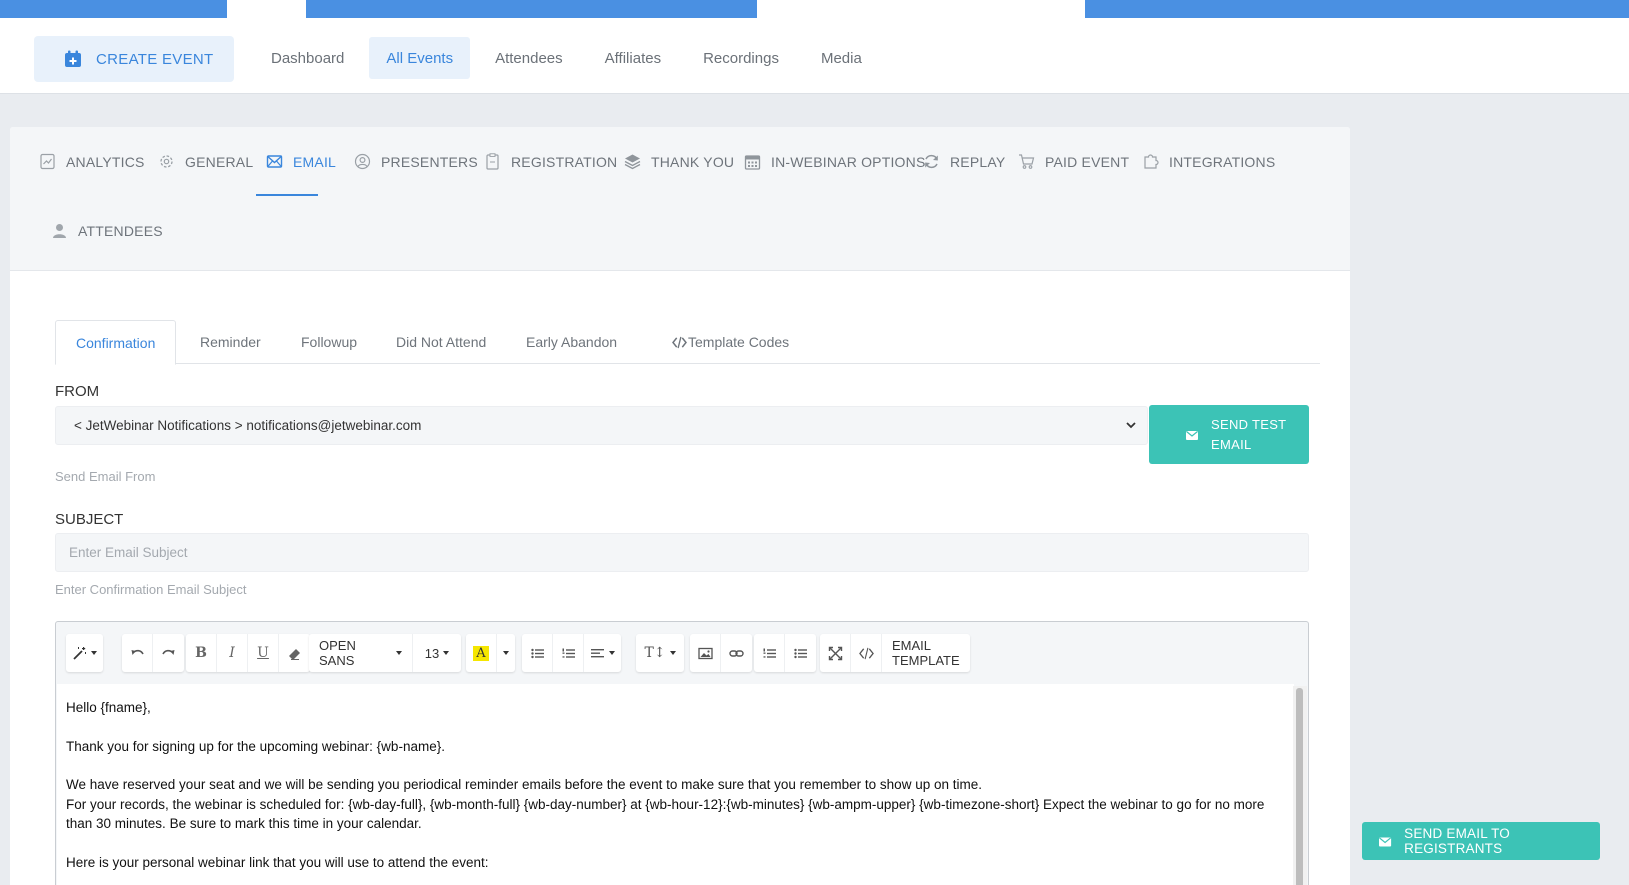  Describe the element at coordinates (79, 653) in the screenshot. I see `magic-wand-icon` at that location.